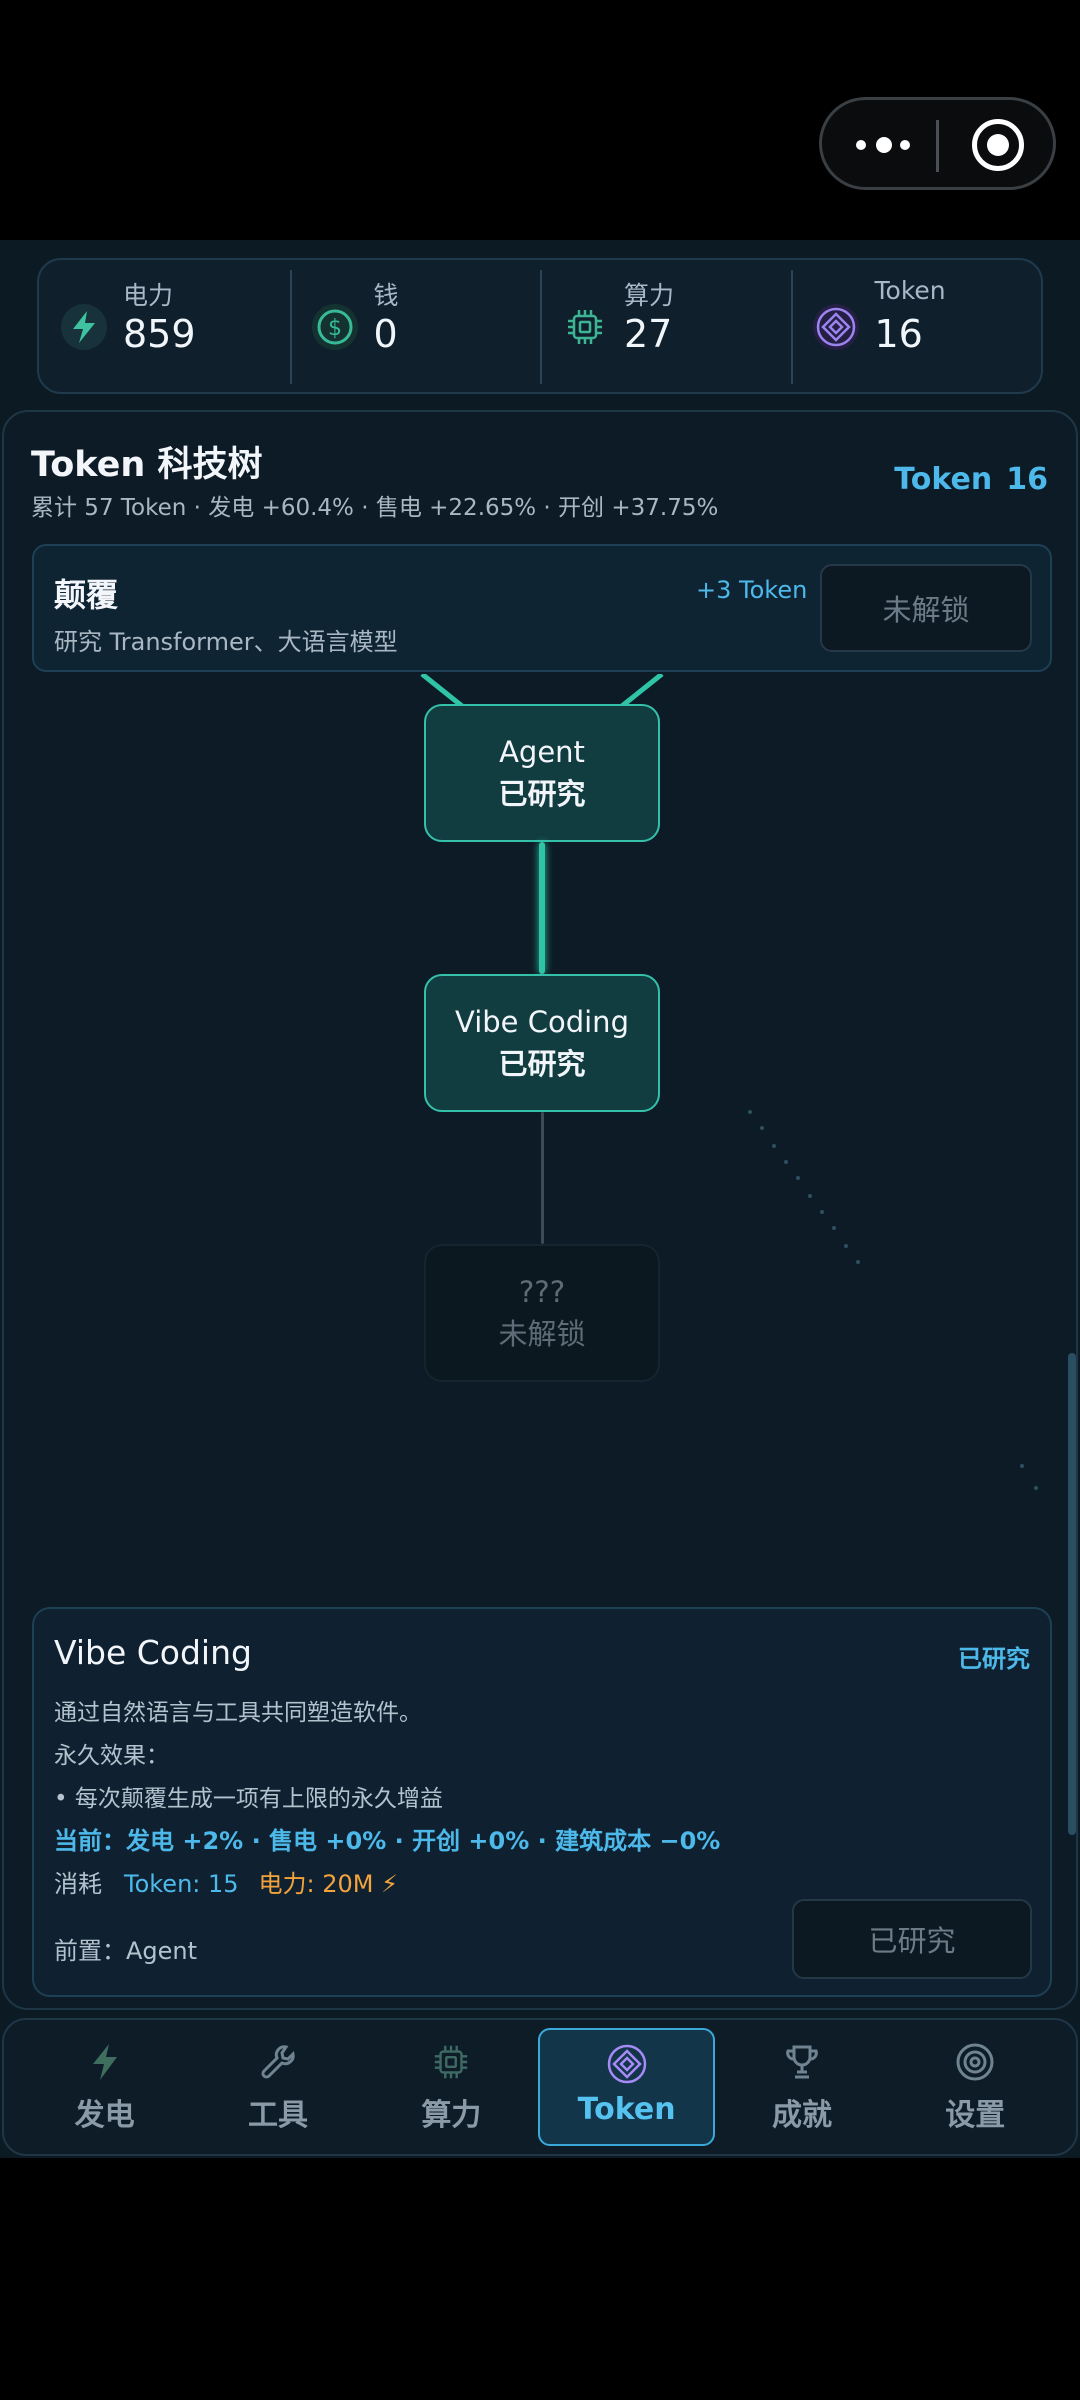  I want to click on page-title: Token 科技树, so click(147, 465).